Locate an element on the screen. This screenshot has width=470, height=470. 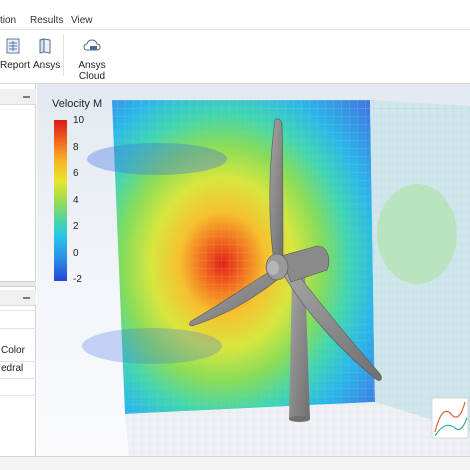
legend-tick: 2 is located at coordinates (76, 226).